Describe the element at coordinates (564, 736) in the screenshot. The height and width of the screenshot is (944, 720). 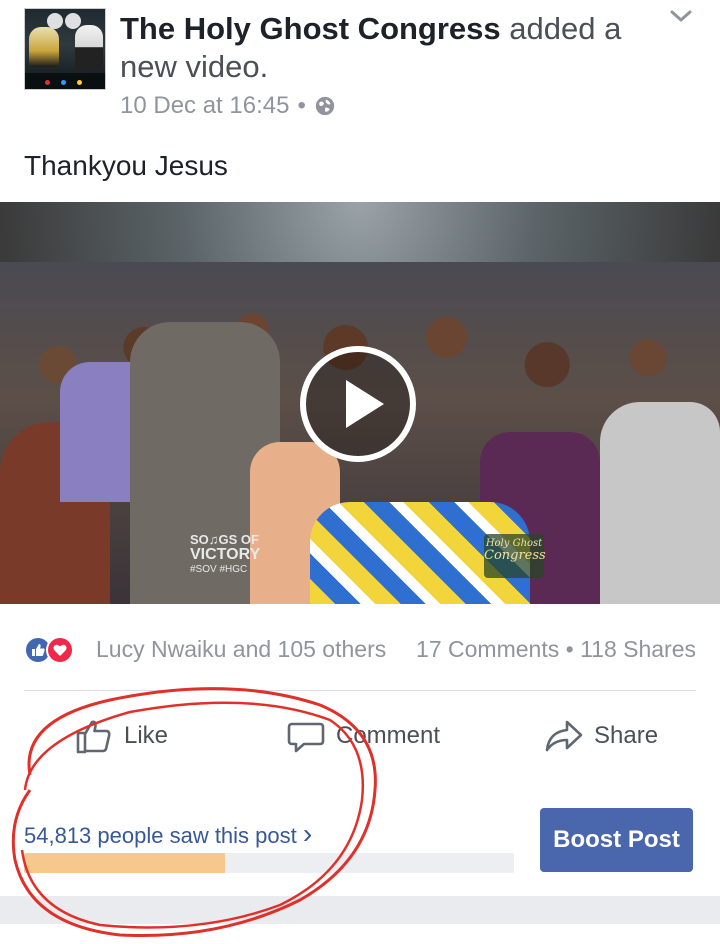
I see `share-icon` at that location.